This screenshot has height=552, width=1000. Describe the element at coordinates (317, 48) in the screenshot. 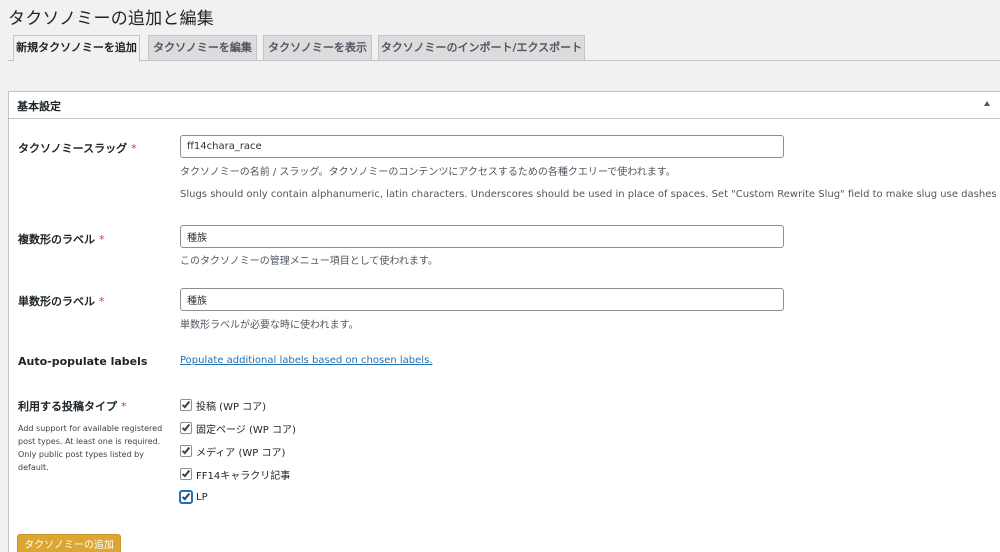

I see `tab-view: タクソノミーを表示` at that location.